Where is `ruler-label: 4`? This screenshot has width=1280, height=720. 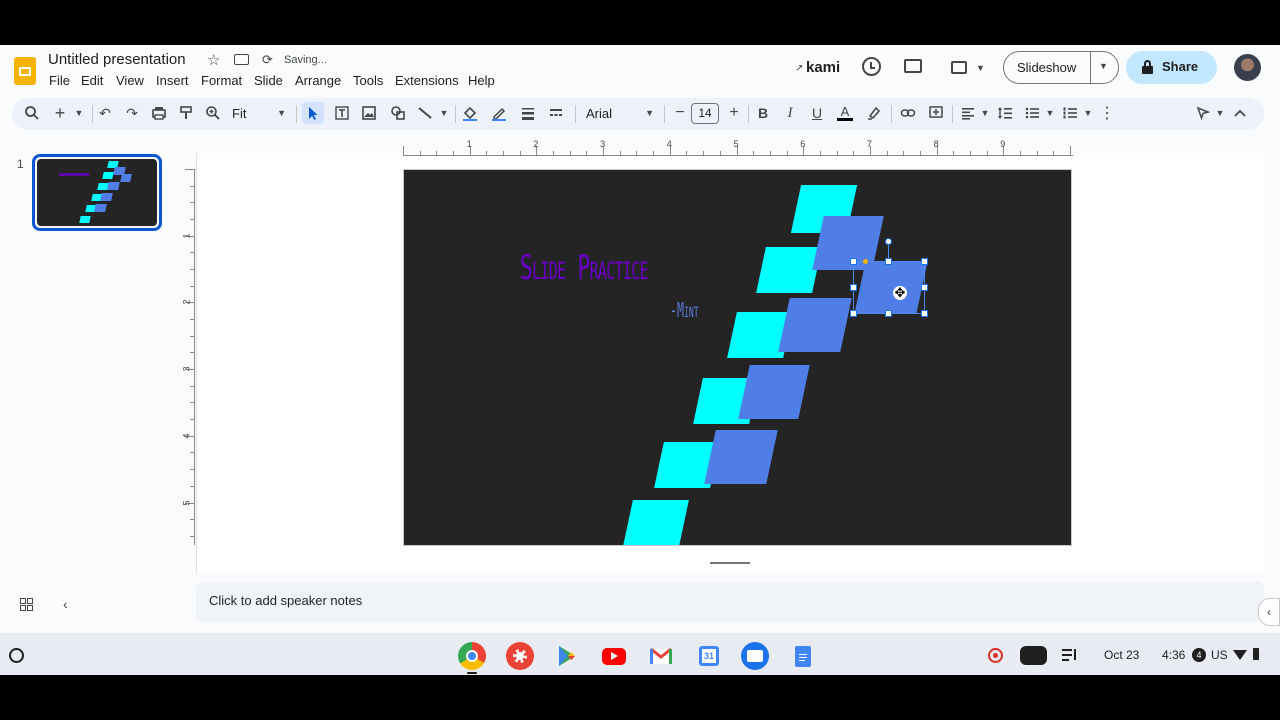 ruler-label: 4 is located at coordinates (669, 144).